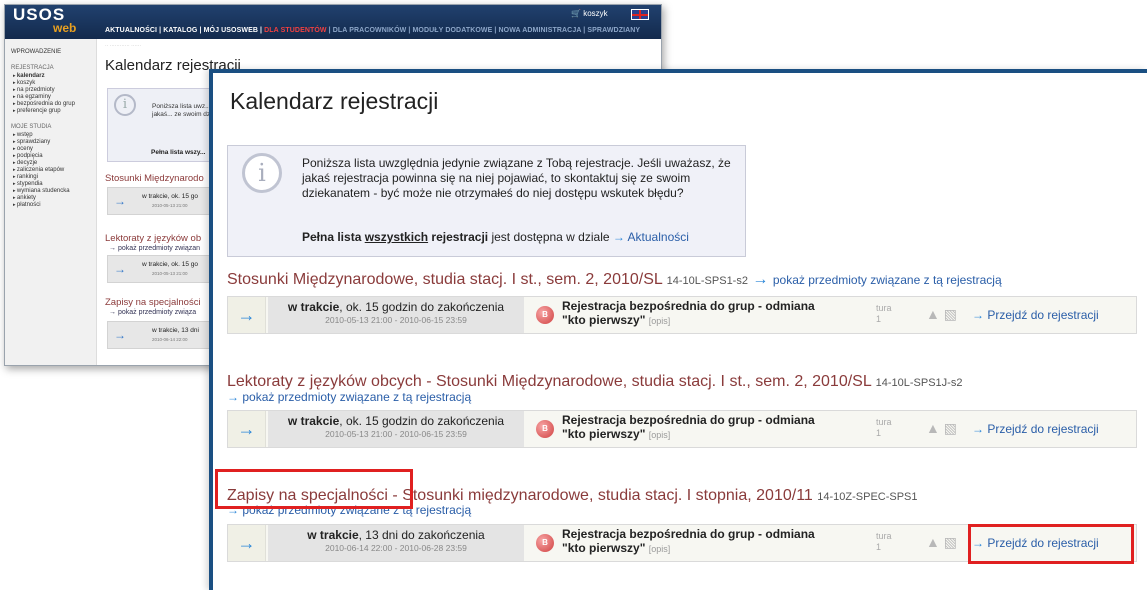 The width and height of the screenshot is (1147, 590). What do you see at coordinates (170, 264) in the screenshot?
I see `bg-row-state: w trakcie, ok. 15 go` at bounding box center [170, 264].